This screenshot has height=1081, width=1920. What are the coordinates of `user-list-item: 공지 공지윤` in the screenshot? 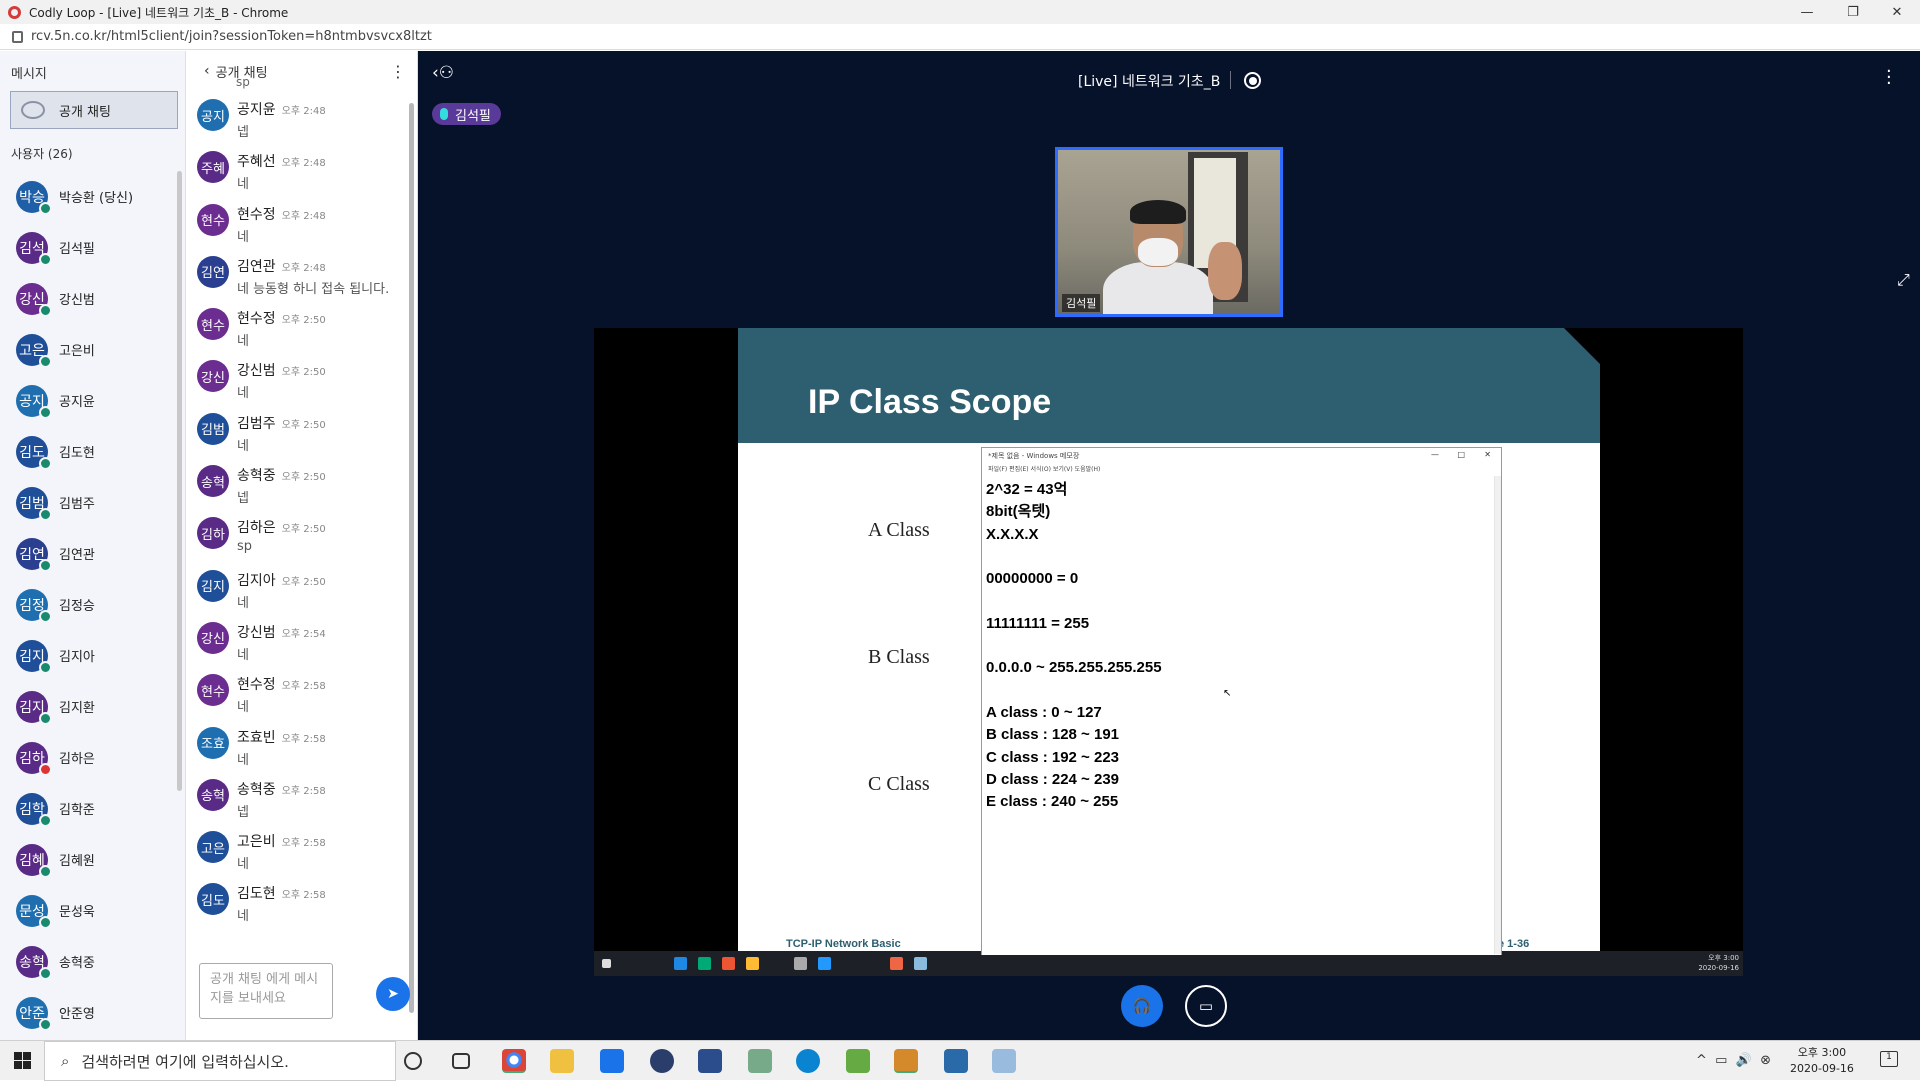 It's located at (90, 400).